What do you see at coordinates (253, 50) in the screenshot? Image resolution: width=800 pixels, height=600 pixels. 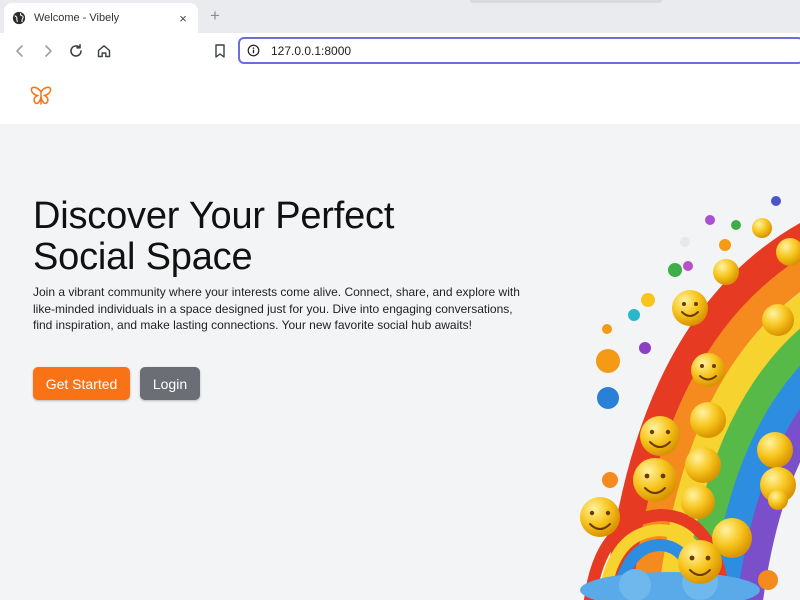 I see `site-info-icon` at bounding box center [253, 50].